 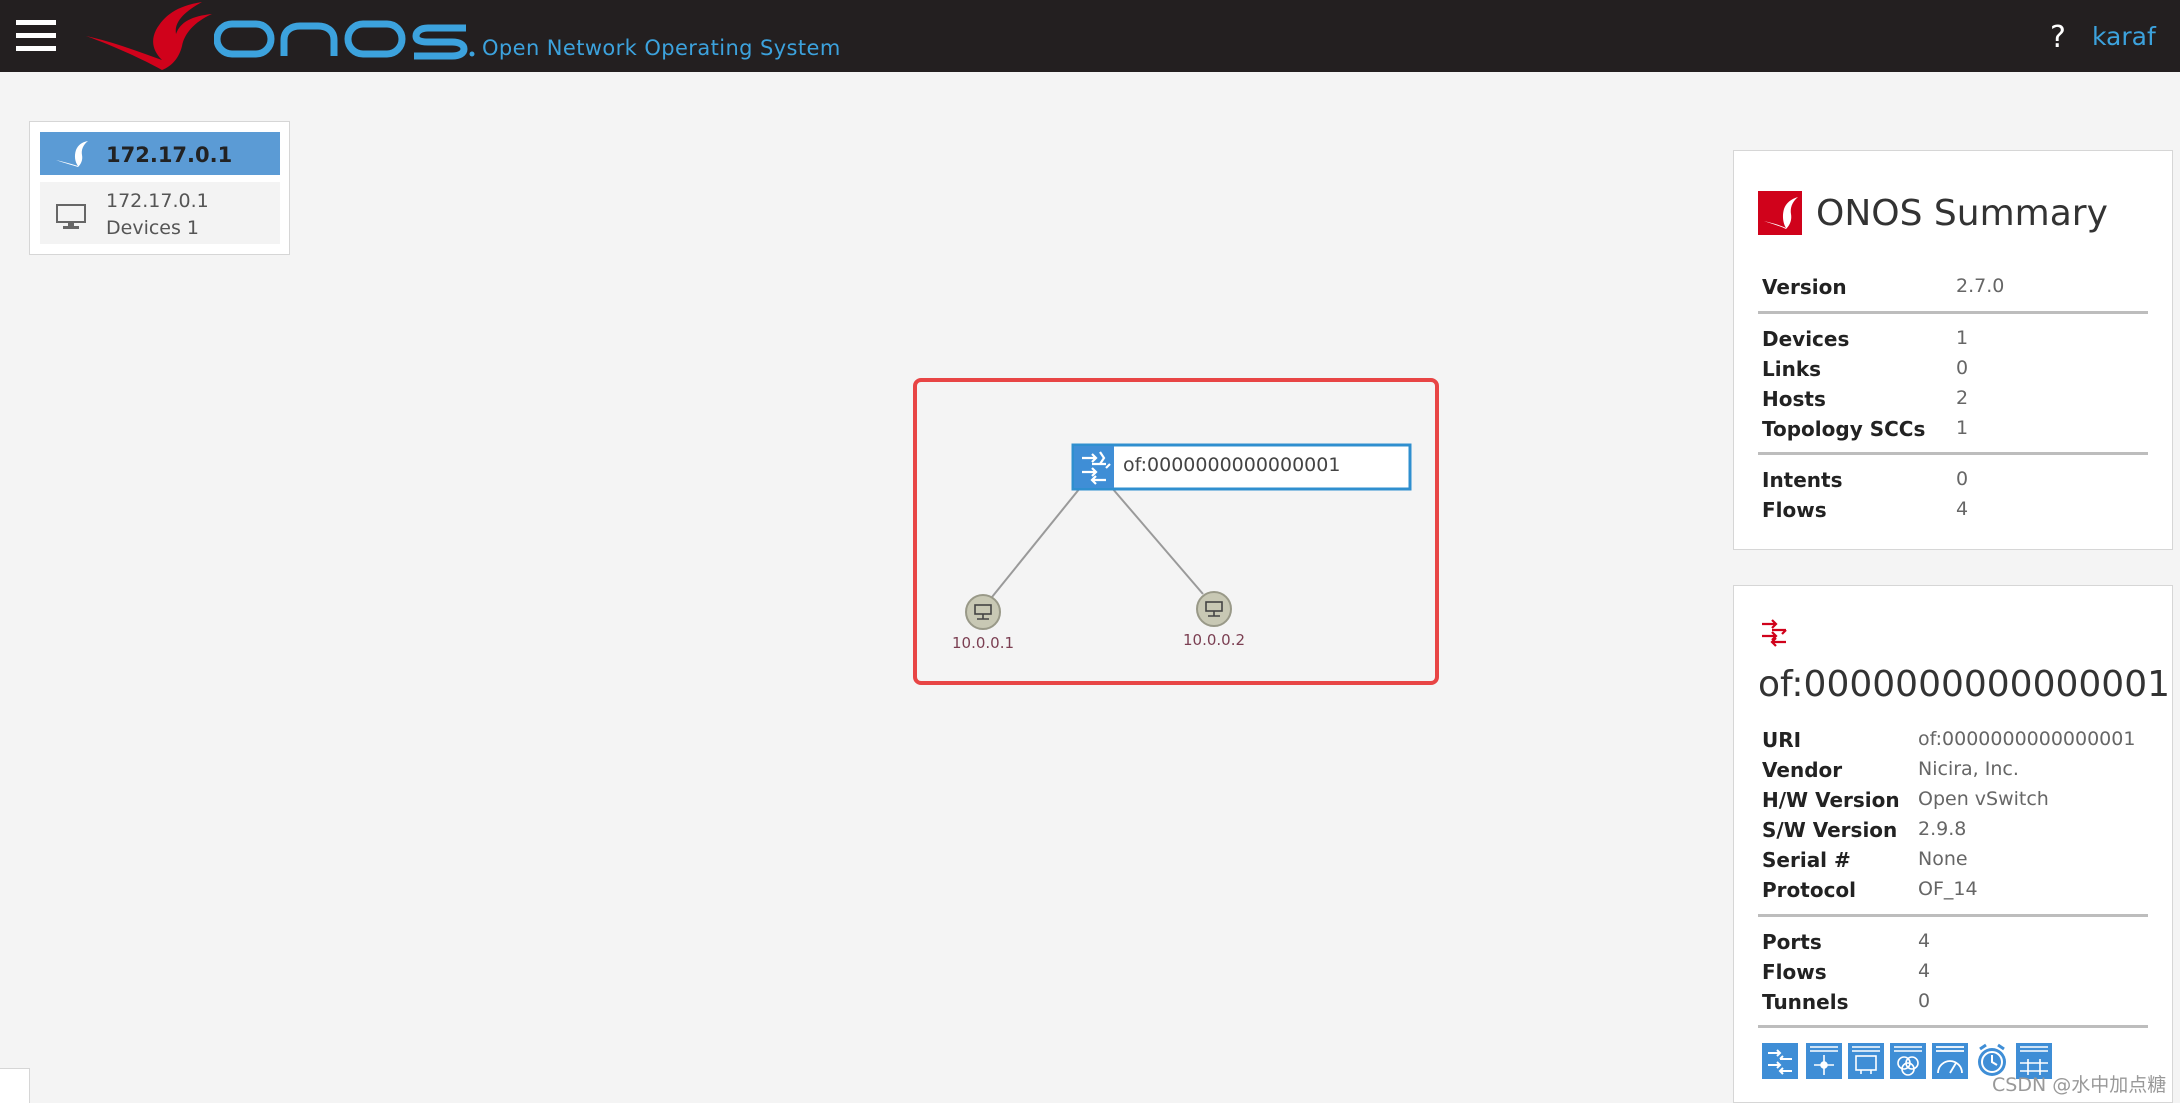 What do you see at coordinates (1962, 213) in the screenshot?
I see `summary-title: ONOS Summary` at bounding box center [1962, 213].